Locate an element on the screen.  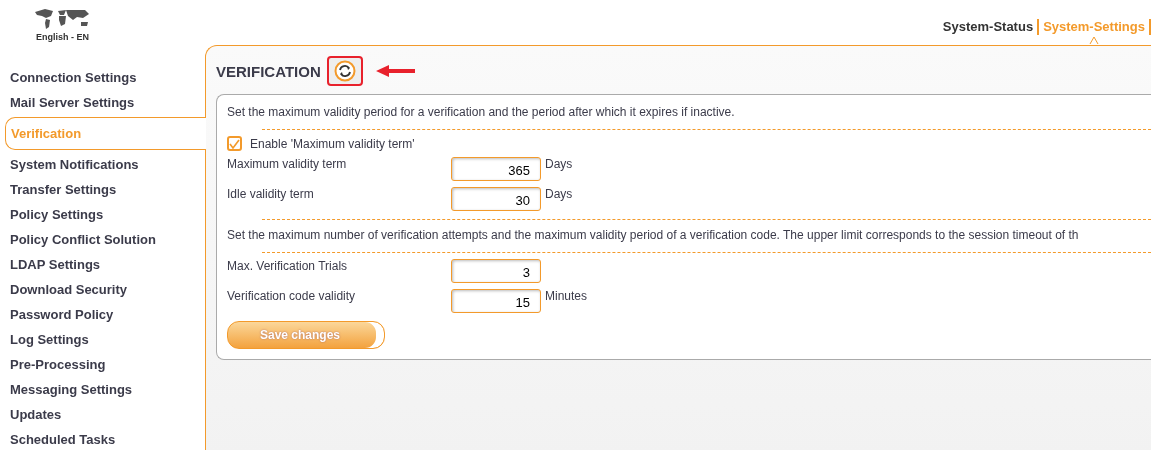
sidebar-item: Password Policy is located at coordinates (102, 314).